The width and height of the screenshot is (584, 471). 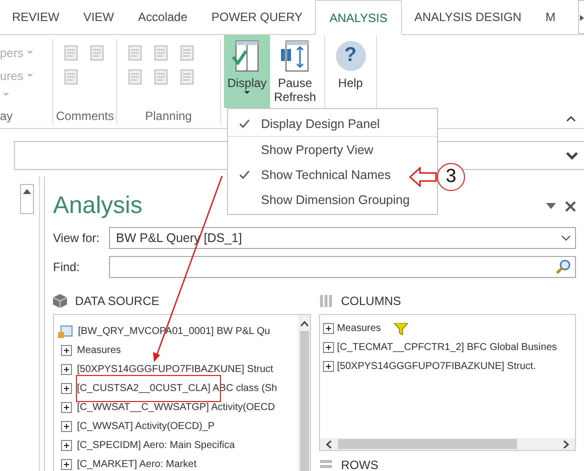 I want to click on tree-item: [C_WWSAT__C_WWSATGP] Activity(OECD, so click(x=176, y=407).